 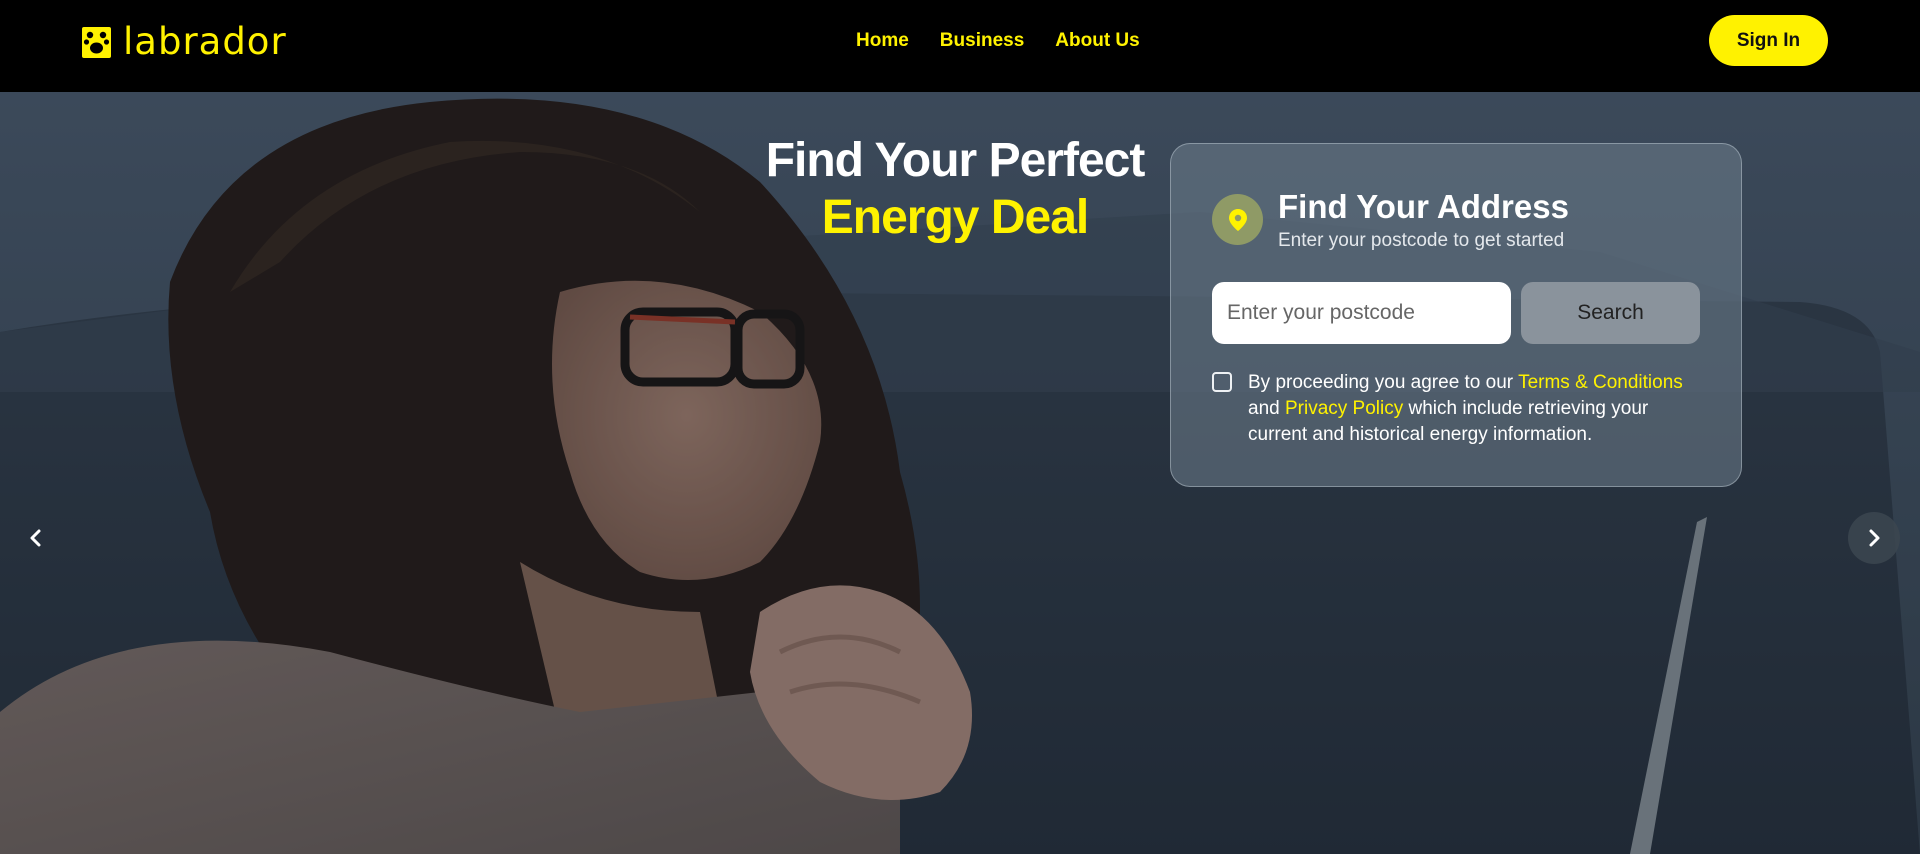 What do you see at coordinates (96, 42) in the screenshot?
I see `paw-logo-icon` at bounding box center [96, 42].